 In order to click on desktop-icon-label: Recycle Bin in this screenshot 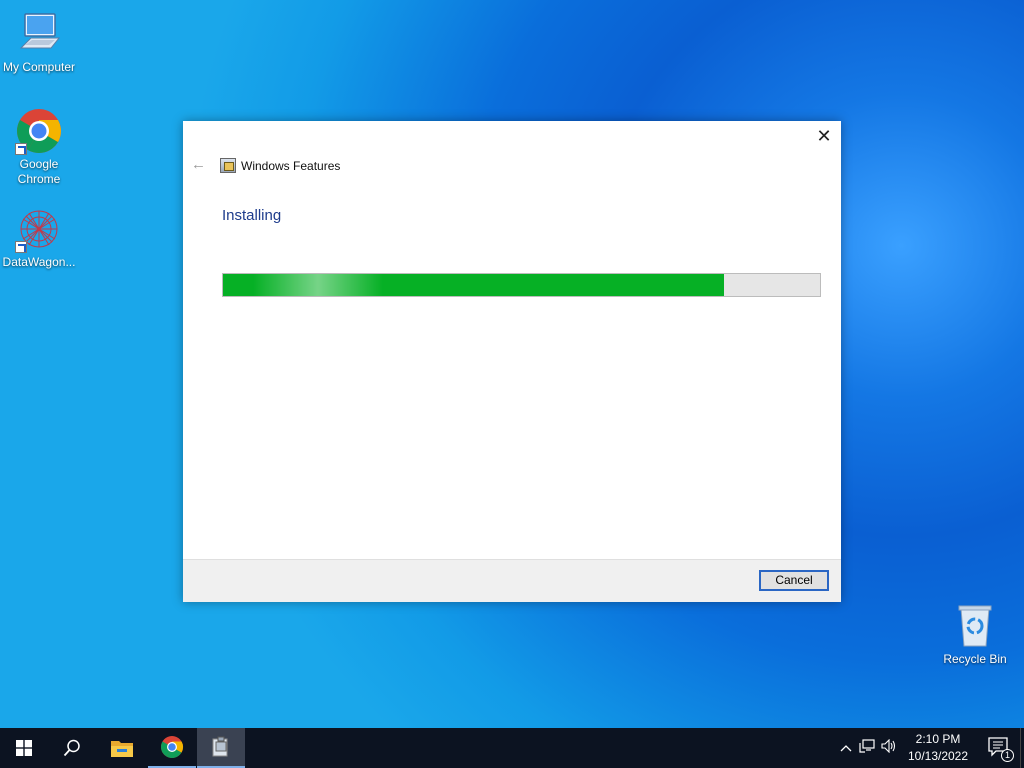, I will do `click(975, 659)`.